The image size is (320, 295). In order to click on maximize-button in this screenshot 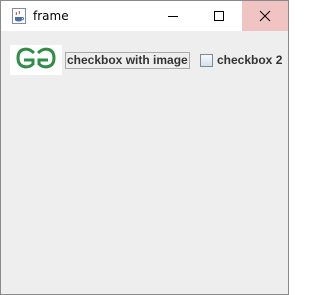, I will do `click(219, 16)`.